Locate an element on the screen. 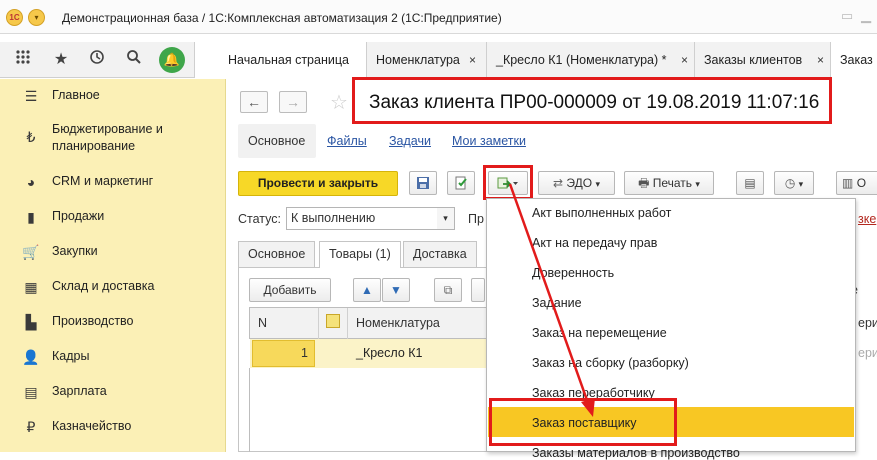 The height and width of the screenshot is (460, 877). annotation-arrow is located at coordinates (551, 300).